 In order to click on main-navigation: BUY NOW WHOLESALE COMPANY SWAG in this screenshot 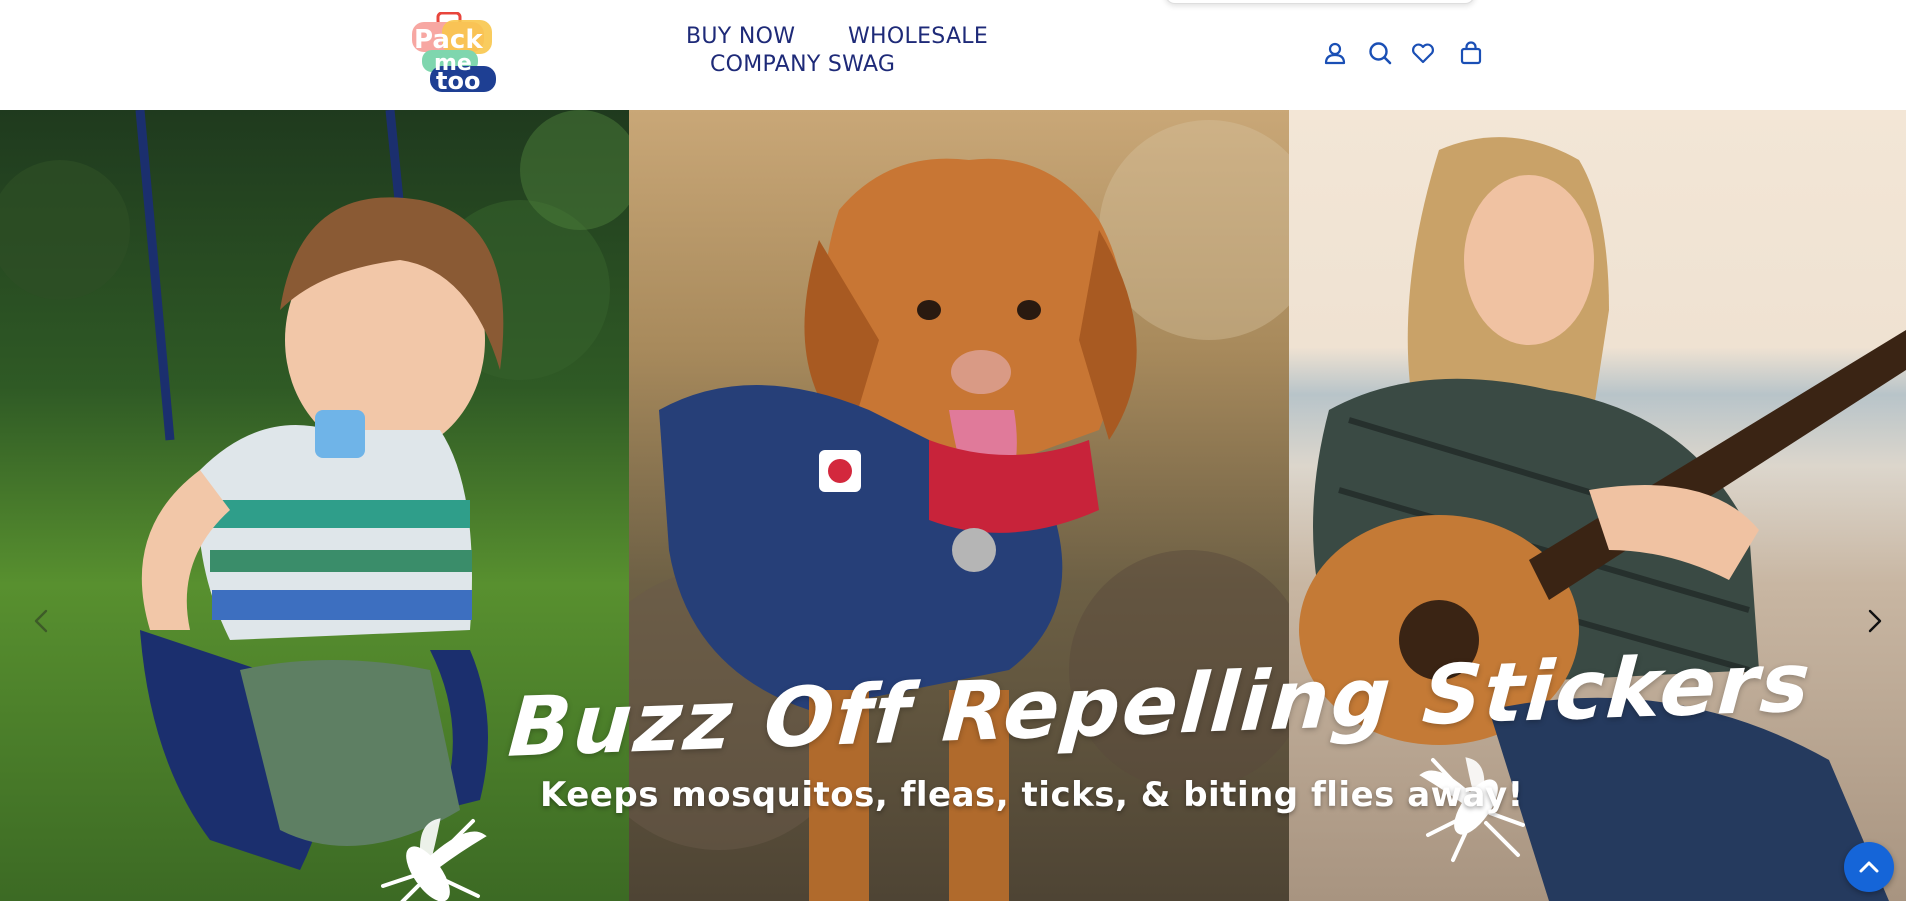, I will do `click(851, 54)`.